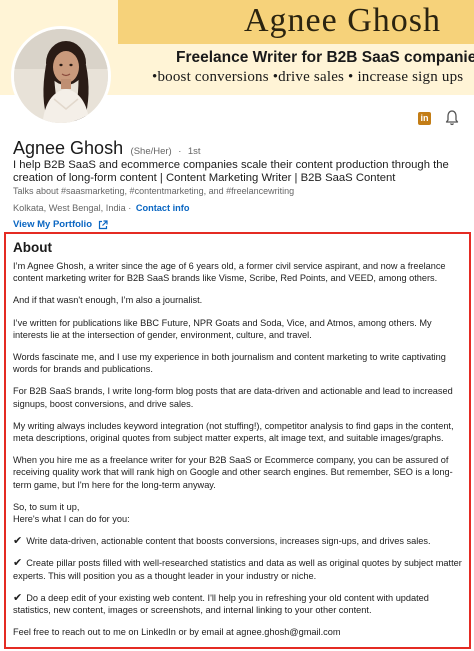  What do you see at coordinates (151, 151) in the screenshot?
I see `pronouns: (She/Her)` at bounding box center [151, 151].